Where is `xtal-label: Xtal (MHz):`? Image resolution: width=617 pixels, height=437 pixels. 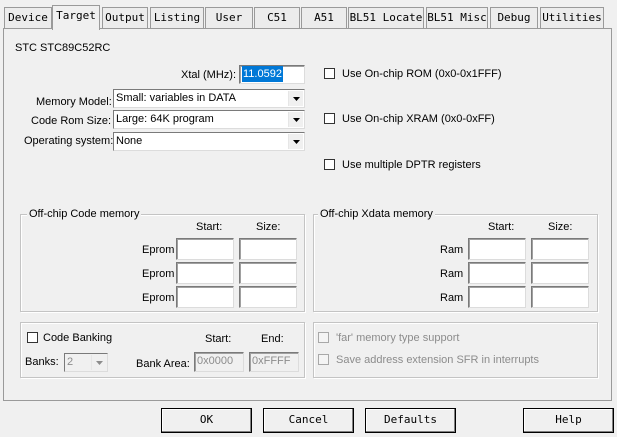 xtal-label: Xtal (MHz): is located at coordinates (208, 75).